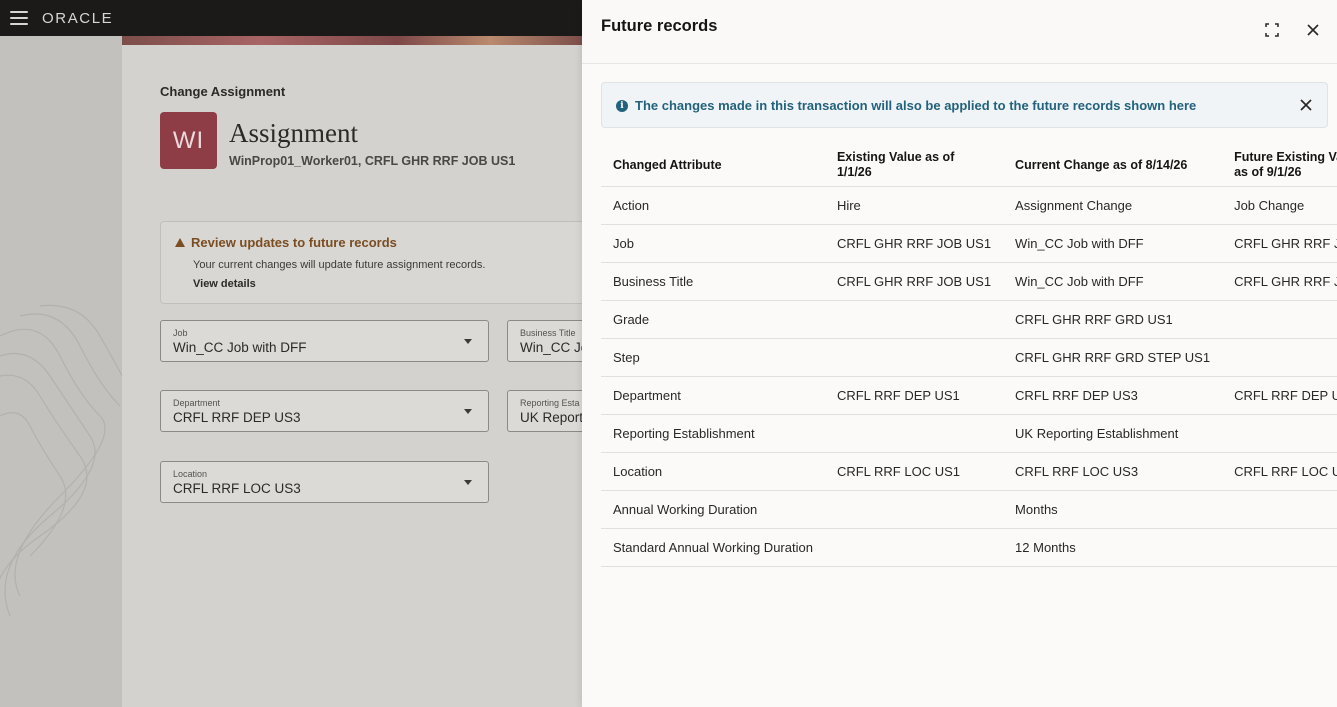  I want to click on table-cell: Job Change, so click(1279, 205).